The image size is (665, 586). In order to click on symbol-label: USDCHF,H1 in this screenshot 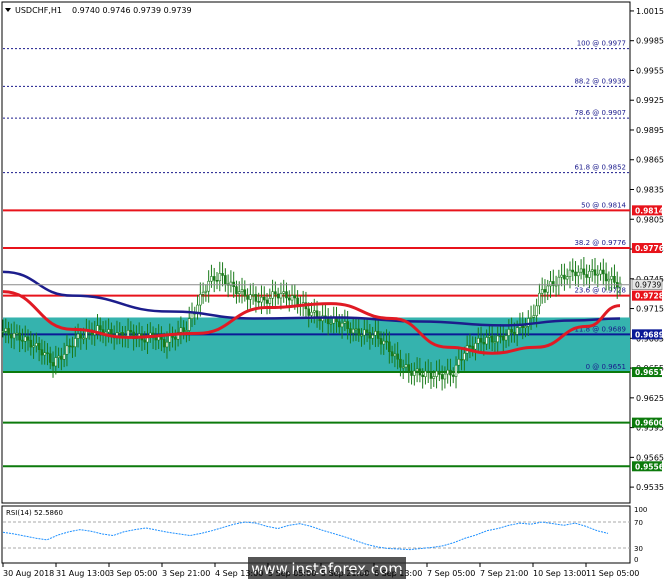, I will do `click(38, 10)`.